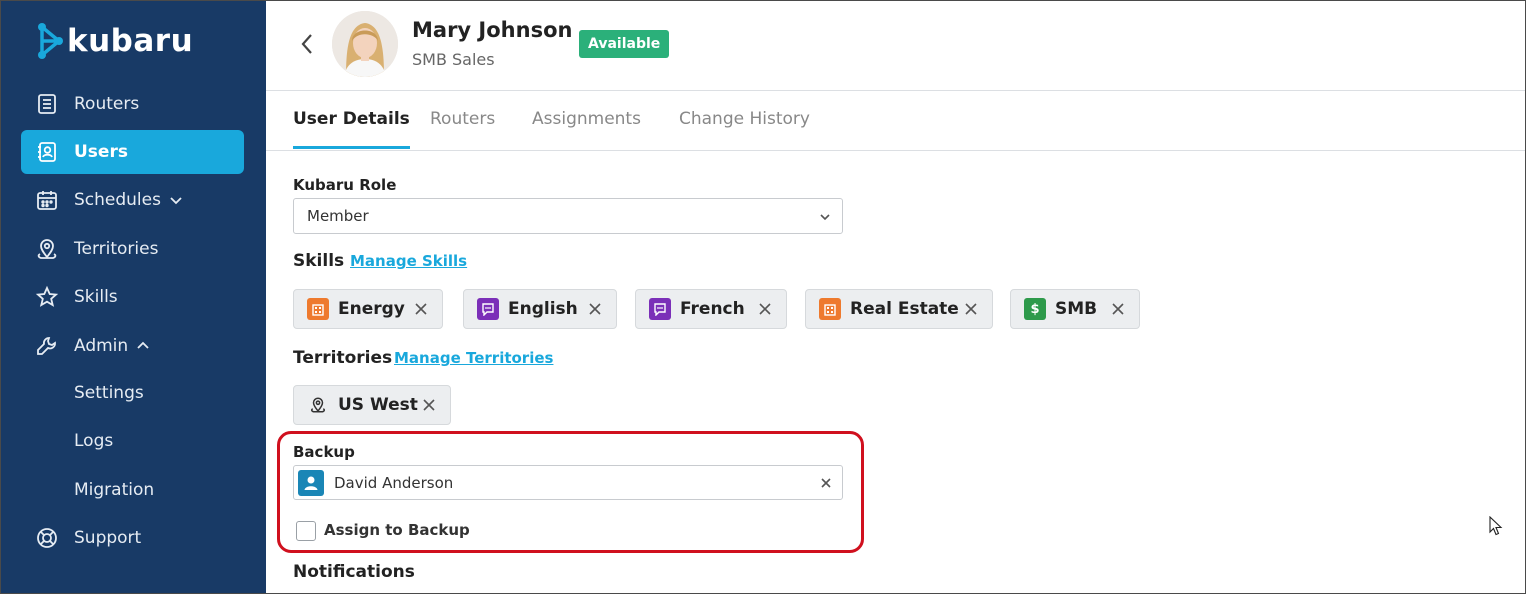  Describe the element at coordinates (132, 346) in the screenshot. I see `sidebar-item-admin: Admin` at that location.